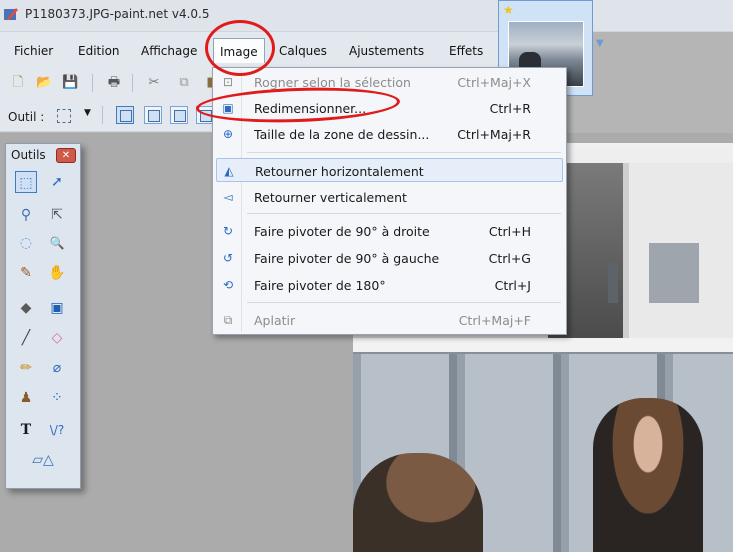 The width and height of the screenshot is (733, 552). Describe the element at coordinates (26, 117) in the screenshot. I see `outil-label: Outil :` at that location.